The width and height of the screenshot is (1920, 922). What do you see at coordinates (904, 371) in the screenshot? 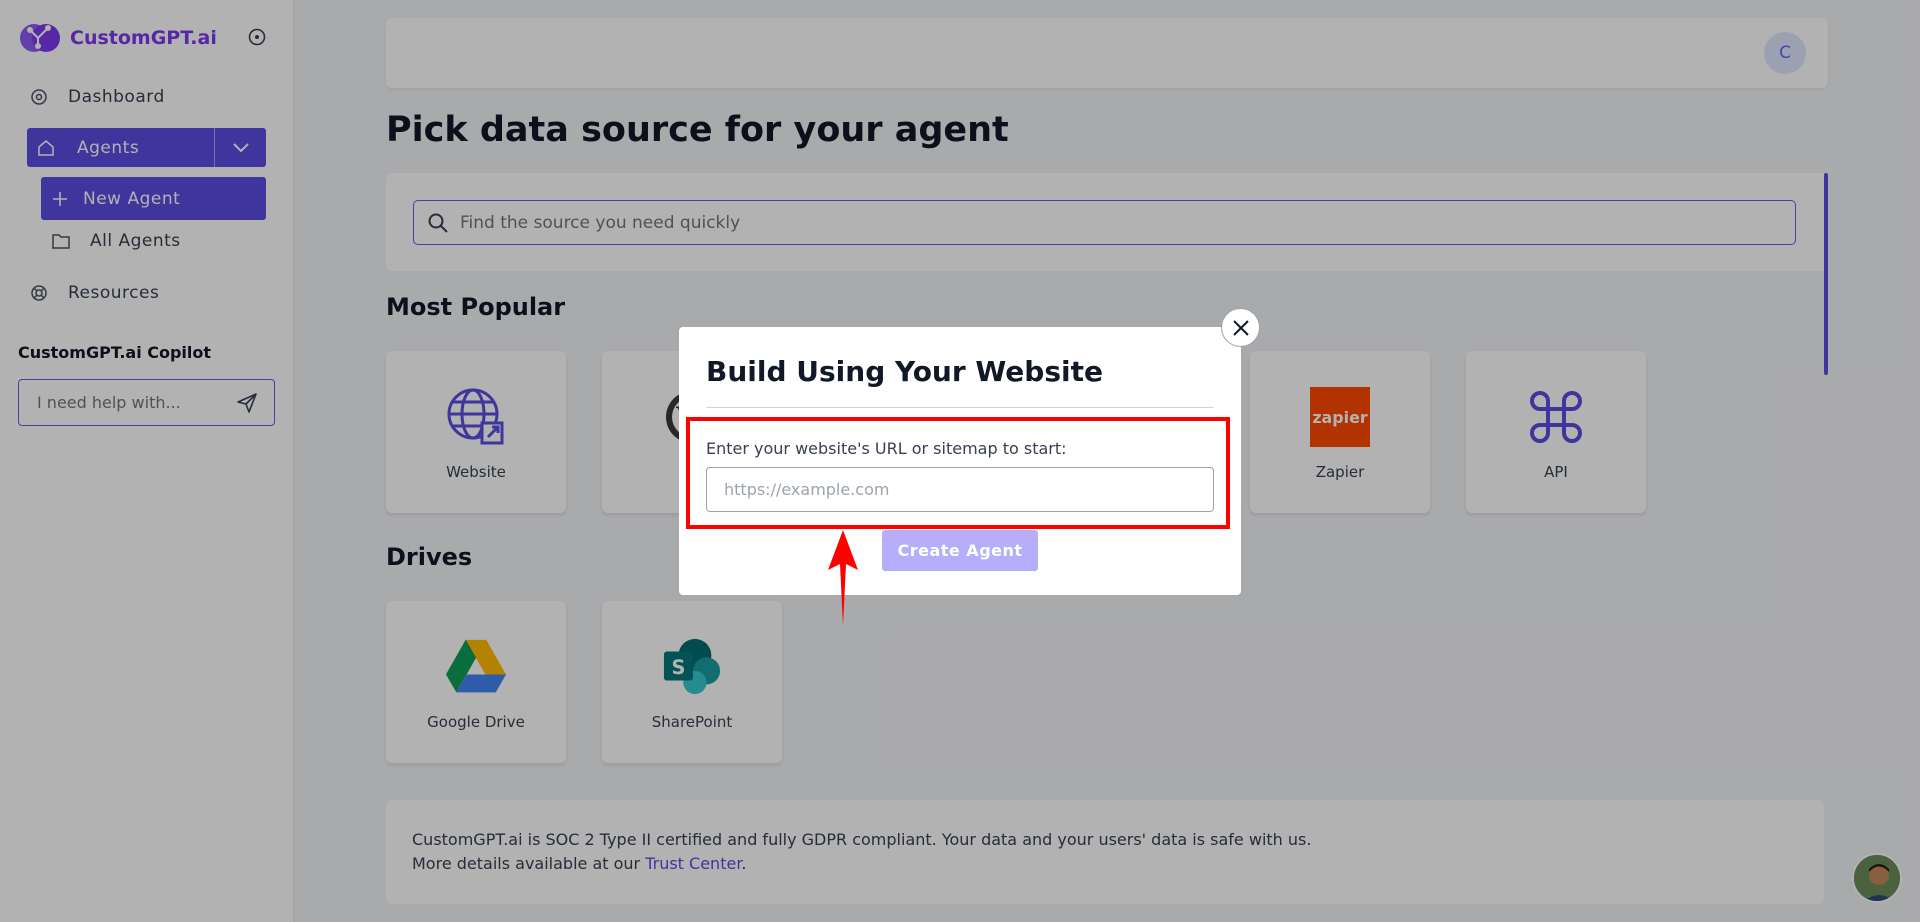
I see `modal-title: Build Using Your Website` at bounding box center [904, 371].